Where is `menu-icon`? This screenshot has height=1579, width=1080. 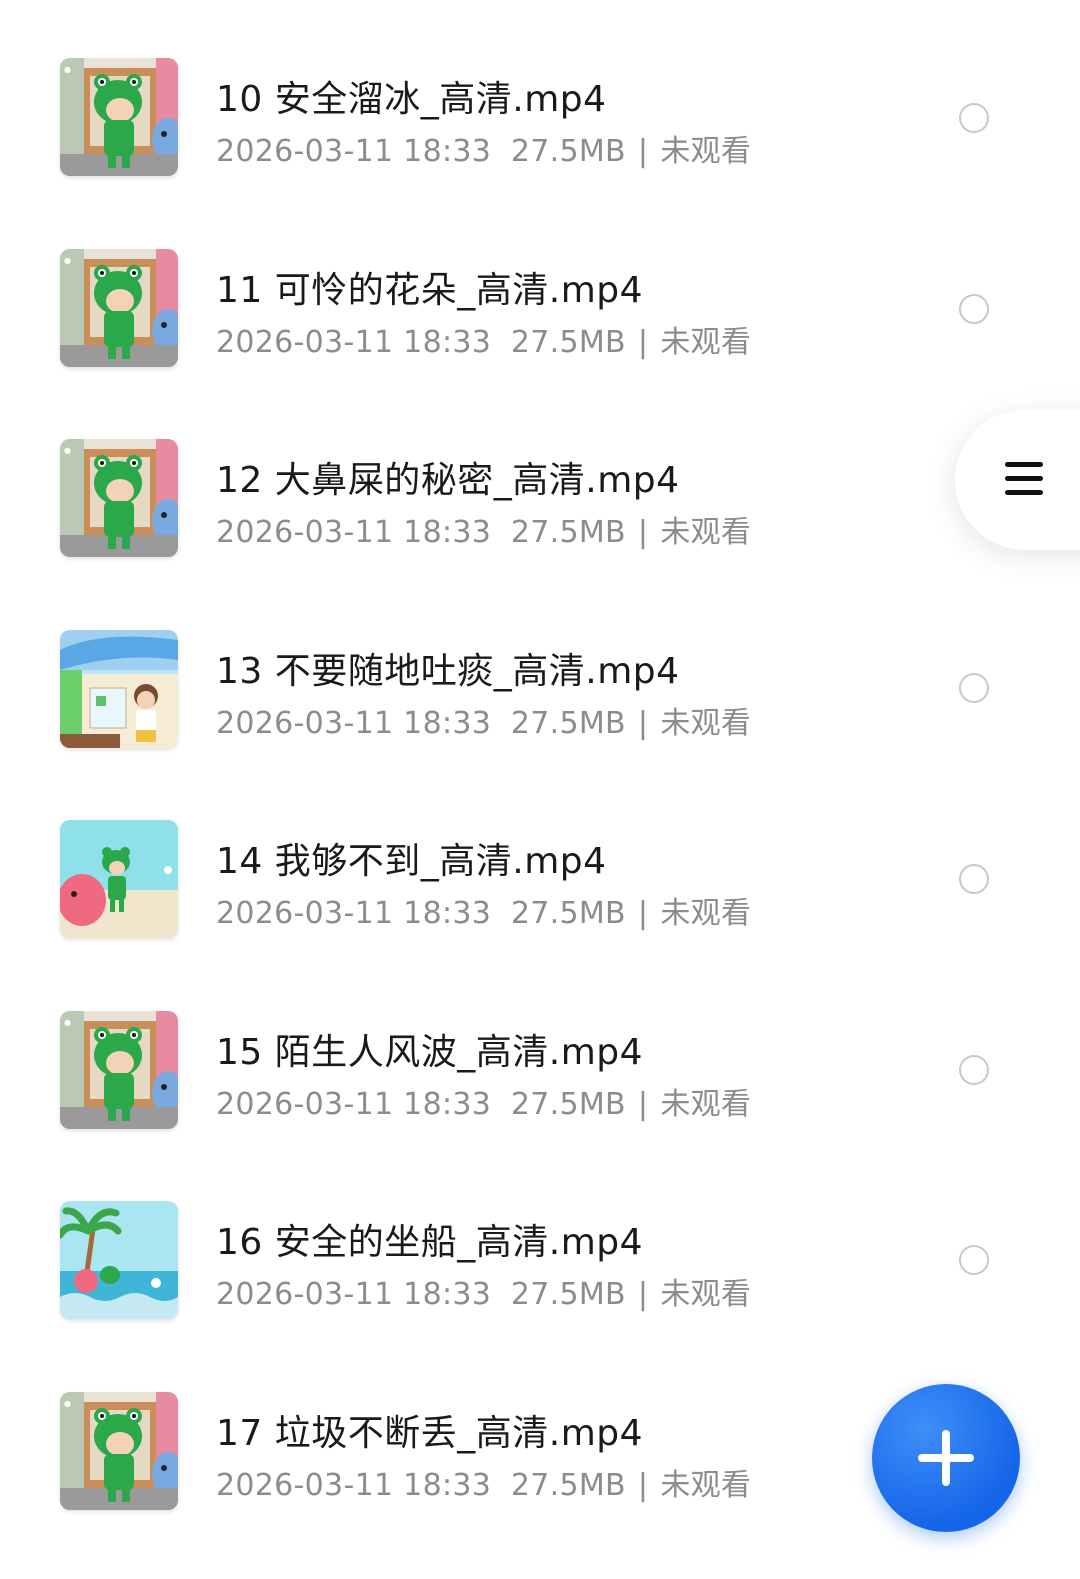 menu-icon is located at coordinates (1024, 483).